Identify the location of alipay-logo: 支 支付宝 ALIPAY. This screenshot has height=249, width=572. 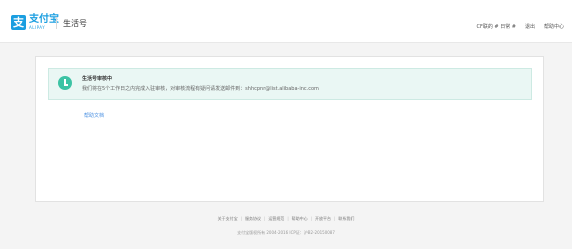
(35, 22).